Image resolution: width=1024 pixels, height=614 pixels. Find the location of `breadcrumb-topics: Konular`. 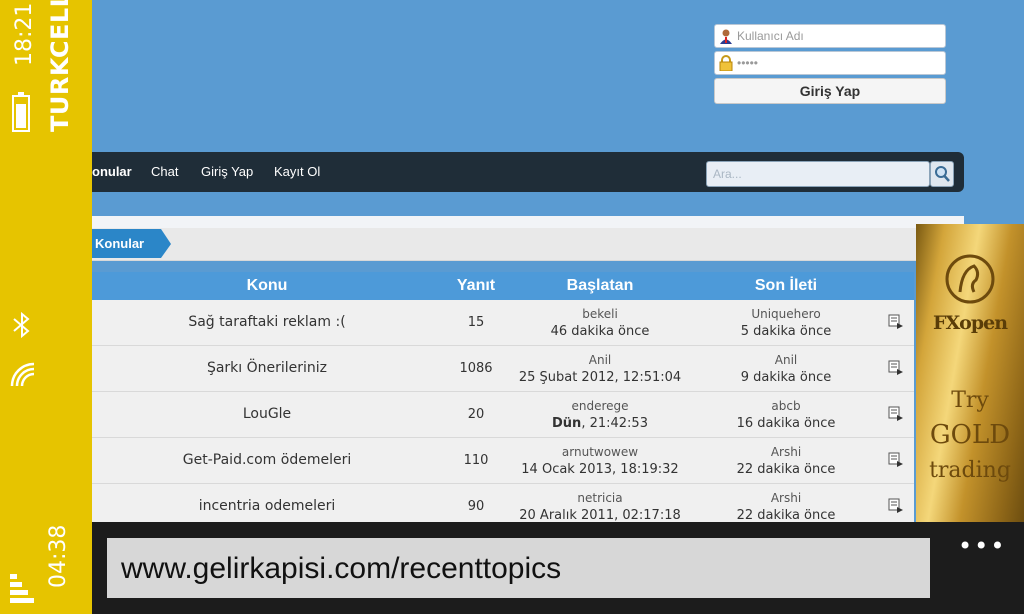

breadcrumb-topics: Konular is located at coordinates (126, 243).